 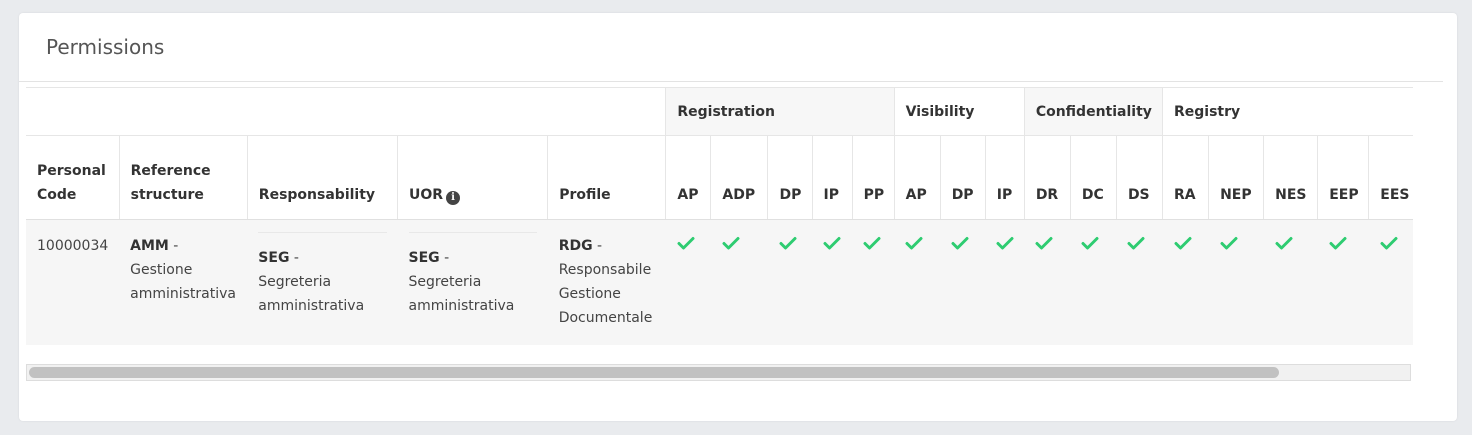 I want to click on col-reg-adp: ADP, so click(x=739, y=177).